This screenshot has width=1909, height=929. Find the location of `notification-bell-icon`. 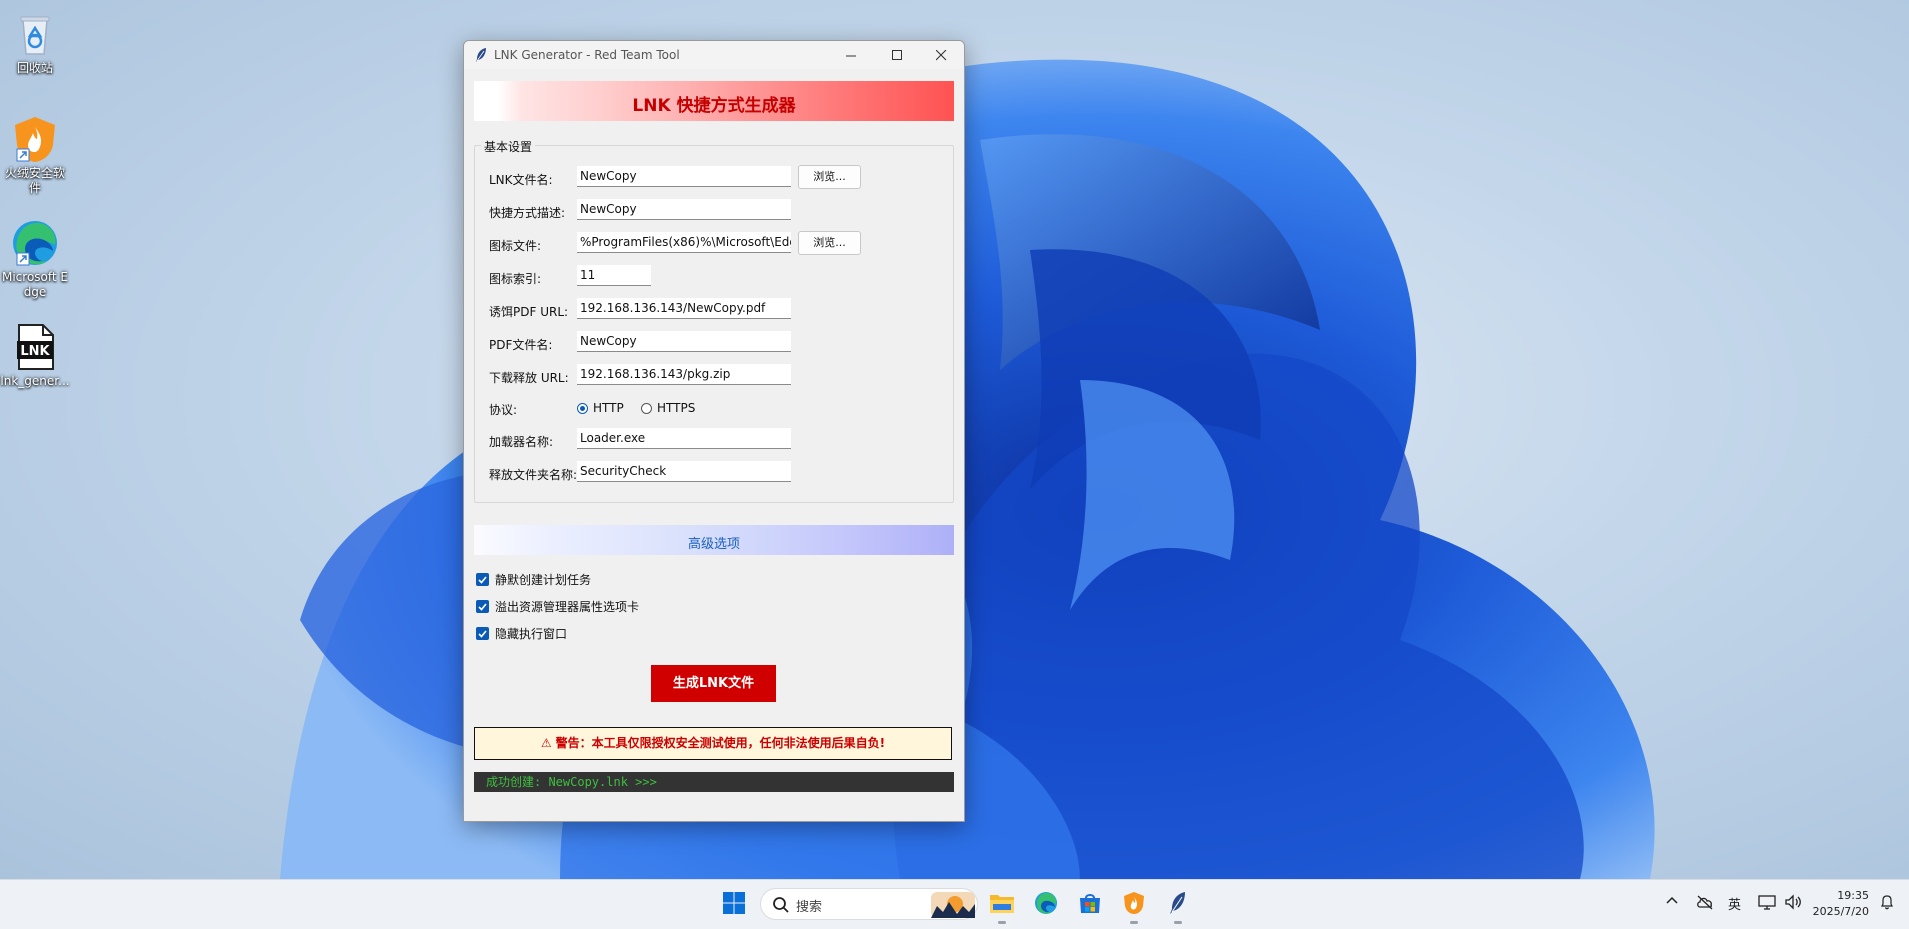

notification-bell-icon is located at coordinates (1887, 904).